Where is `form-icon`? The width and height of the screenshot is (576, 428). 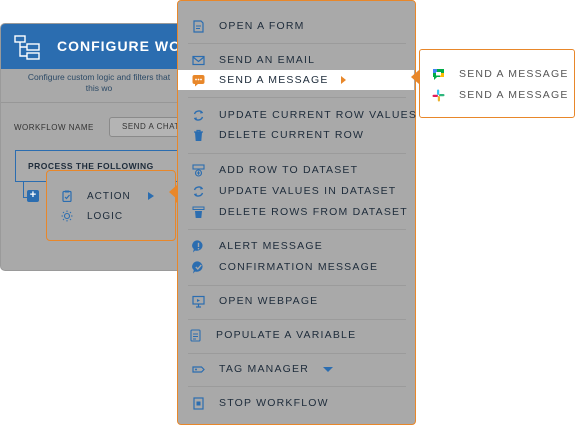 form-icon is located at coordinates (198, 26).